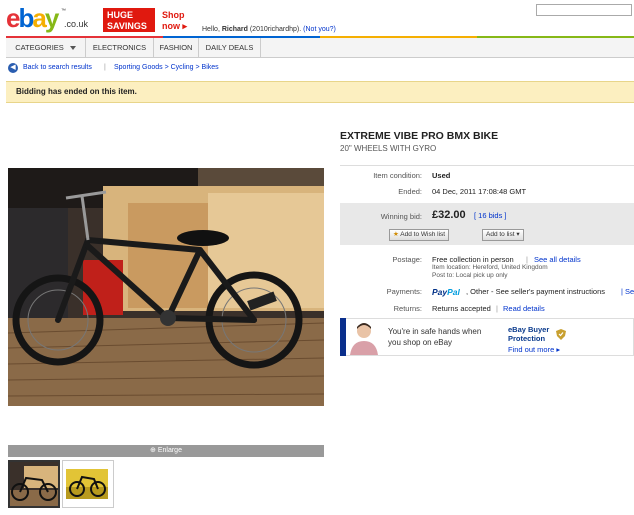 This screenshot has height=515, width=634. I want to click on shop-now-link: Shop now ▸, so click(174, 21).